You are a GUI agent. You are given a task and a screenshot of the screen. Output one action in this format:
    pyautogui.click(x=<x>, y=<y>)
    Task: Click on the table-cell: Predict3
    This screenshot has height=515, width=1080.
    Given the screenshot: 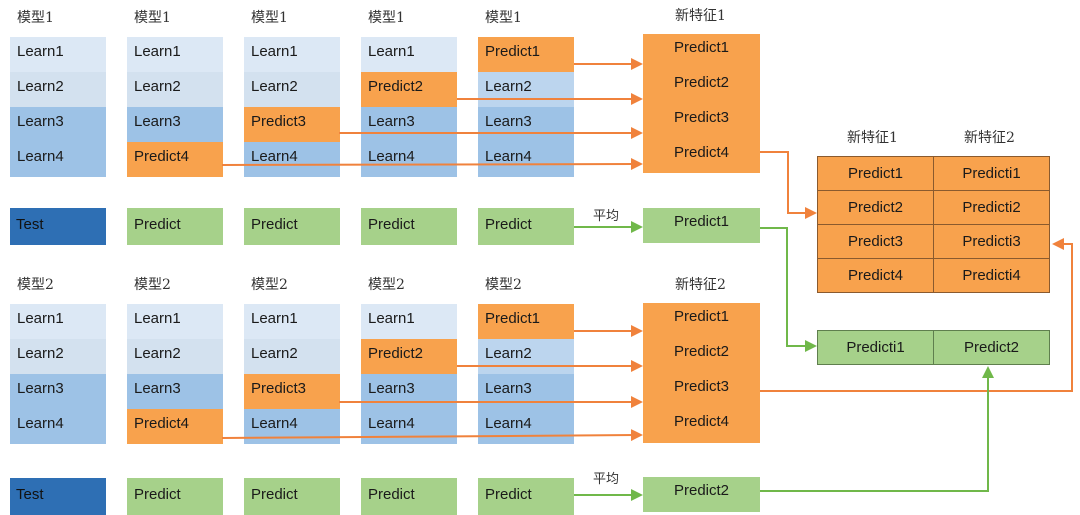 What is the action you would take?
    pyautogui.click(x=875, y=241)
    